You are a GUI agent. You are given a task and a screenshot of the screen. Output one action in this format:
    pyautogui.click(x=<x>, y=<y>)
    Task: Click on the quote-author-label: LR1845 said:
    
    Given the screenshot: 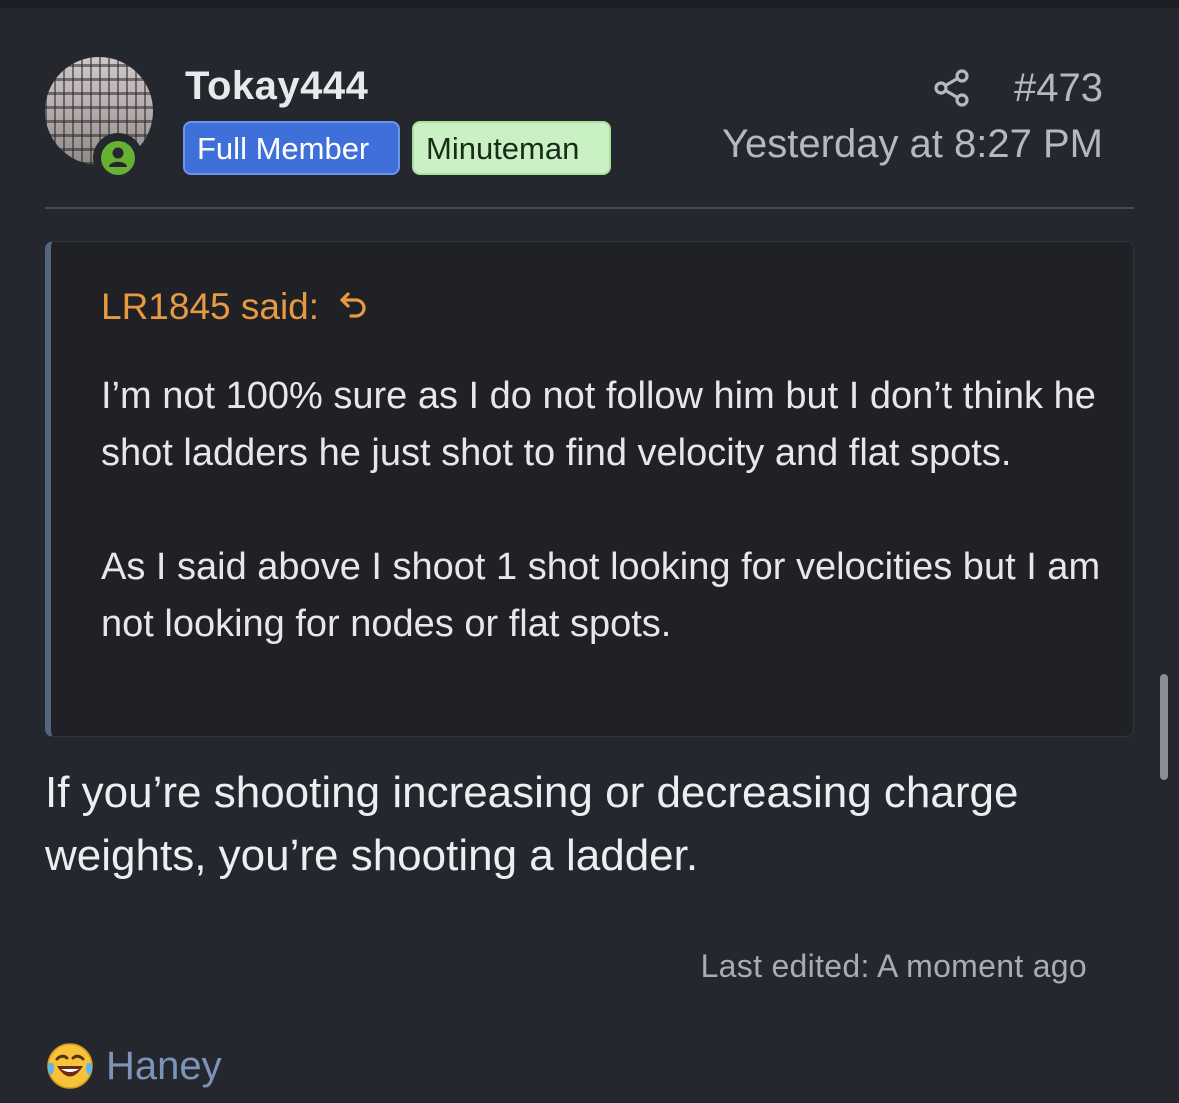 What is the action you would take?
    pyautogui.click(x=210, y=306)
    